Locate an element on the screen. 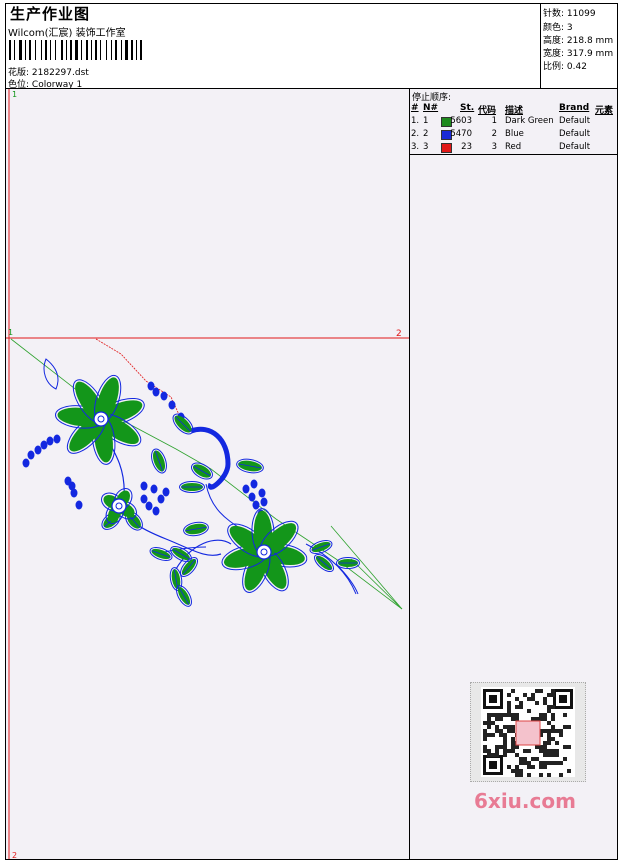 Image resolution: width=620 pixels, height=861 pixels. row-description: Blue is located at coordinates (514, 134).